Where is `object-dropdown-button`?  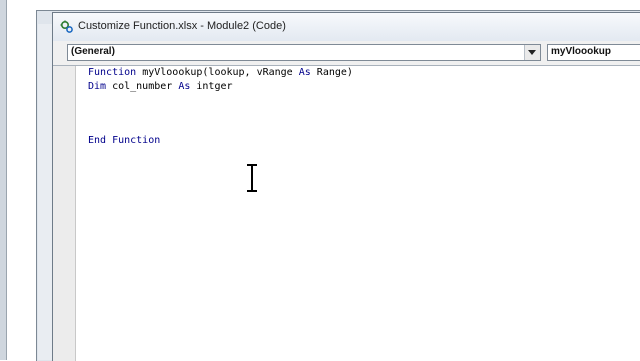 object-dropdown-button is located at coordinates (532, 52).